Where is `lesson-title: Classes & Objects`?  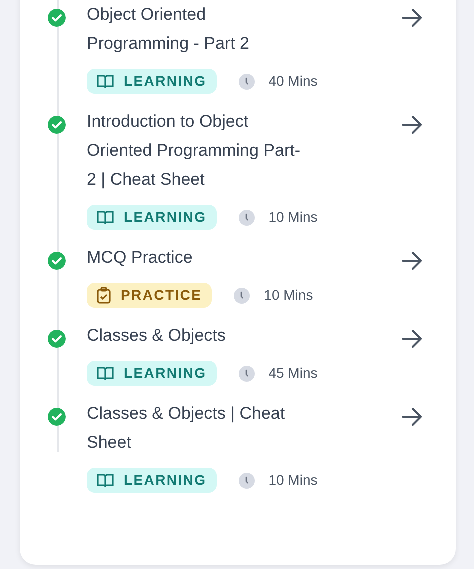 lesson-title: Classes & Objects is located at coordinates (198, 335).